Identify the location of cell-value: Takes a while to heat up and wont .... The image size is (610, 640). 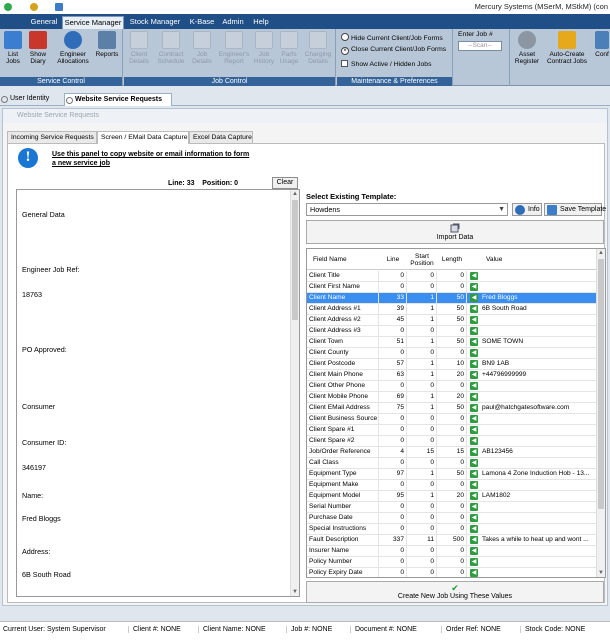
(539, 540).